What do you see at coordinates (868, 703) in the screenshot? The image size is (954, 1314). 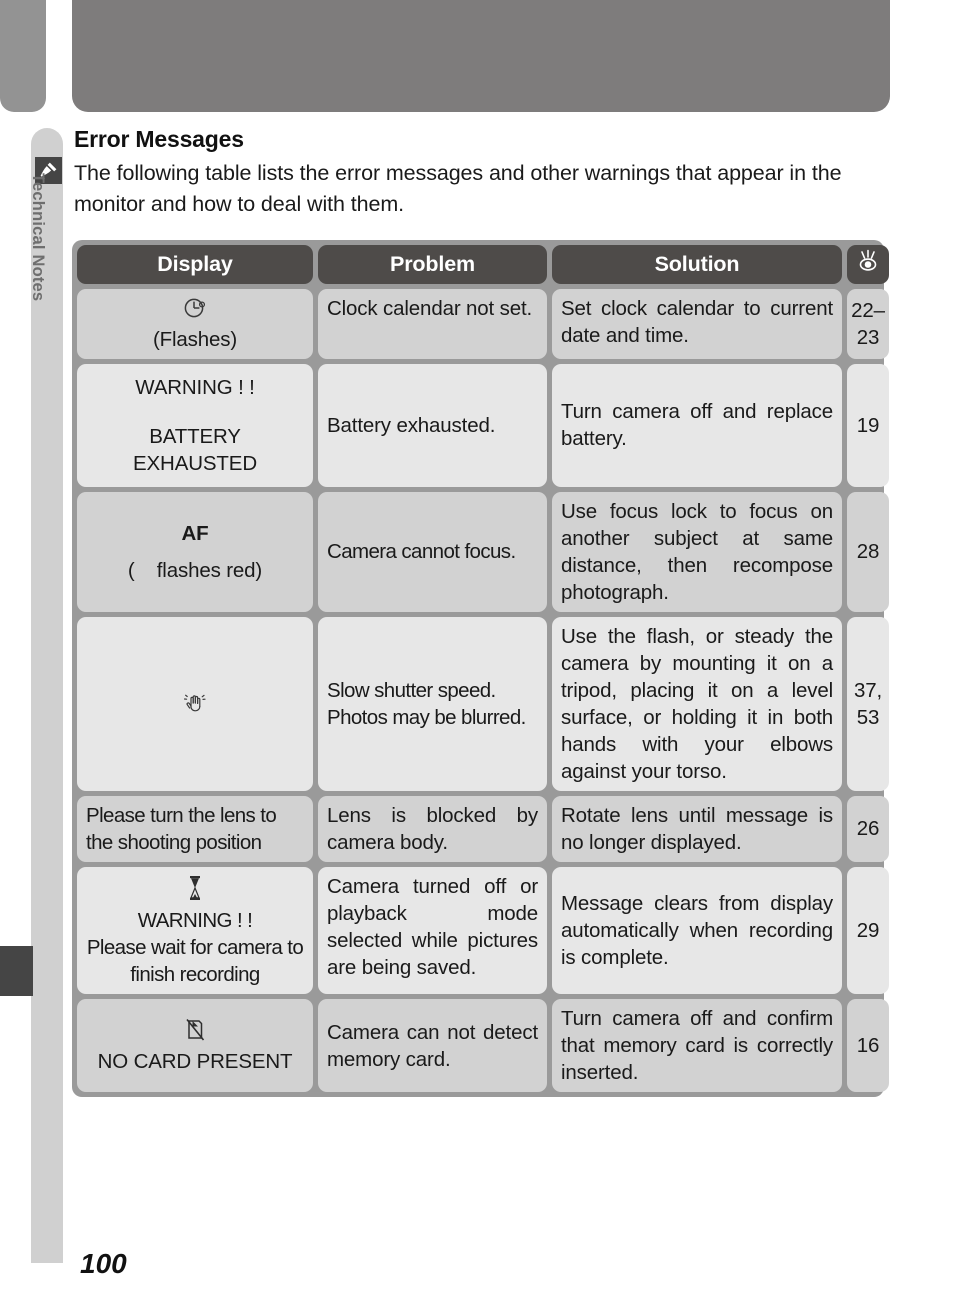 I see `cell-page-reference: 37, 53` at bounding box center [868, 703].